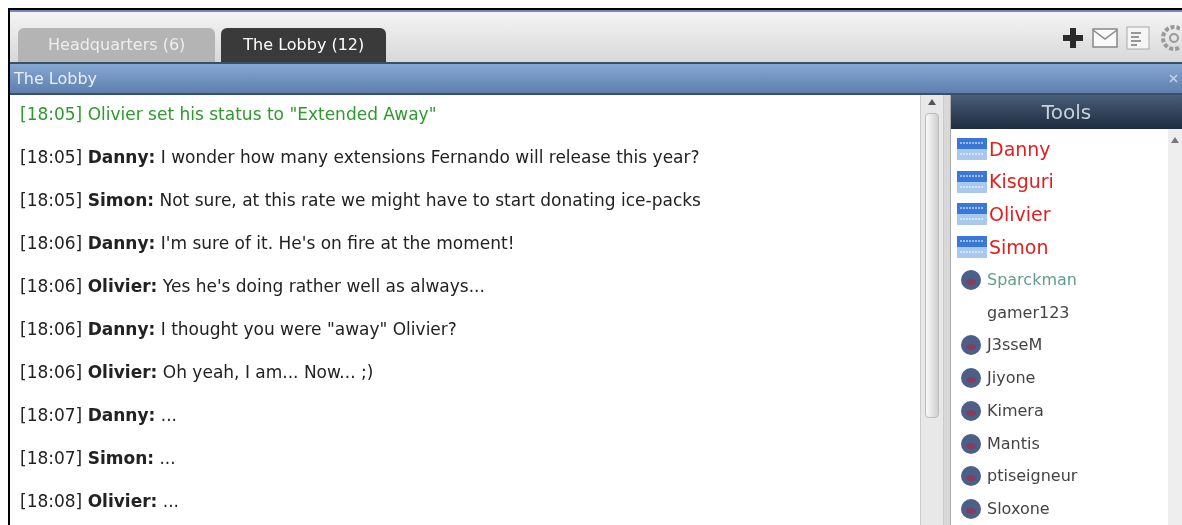 Image resolution: width=1182 pixels, height=525 pixels. Describe the element at coordinates (1138, 38) in the screenshot. I see `document-icon` at that location.